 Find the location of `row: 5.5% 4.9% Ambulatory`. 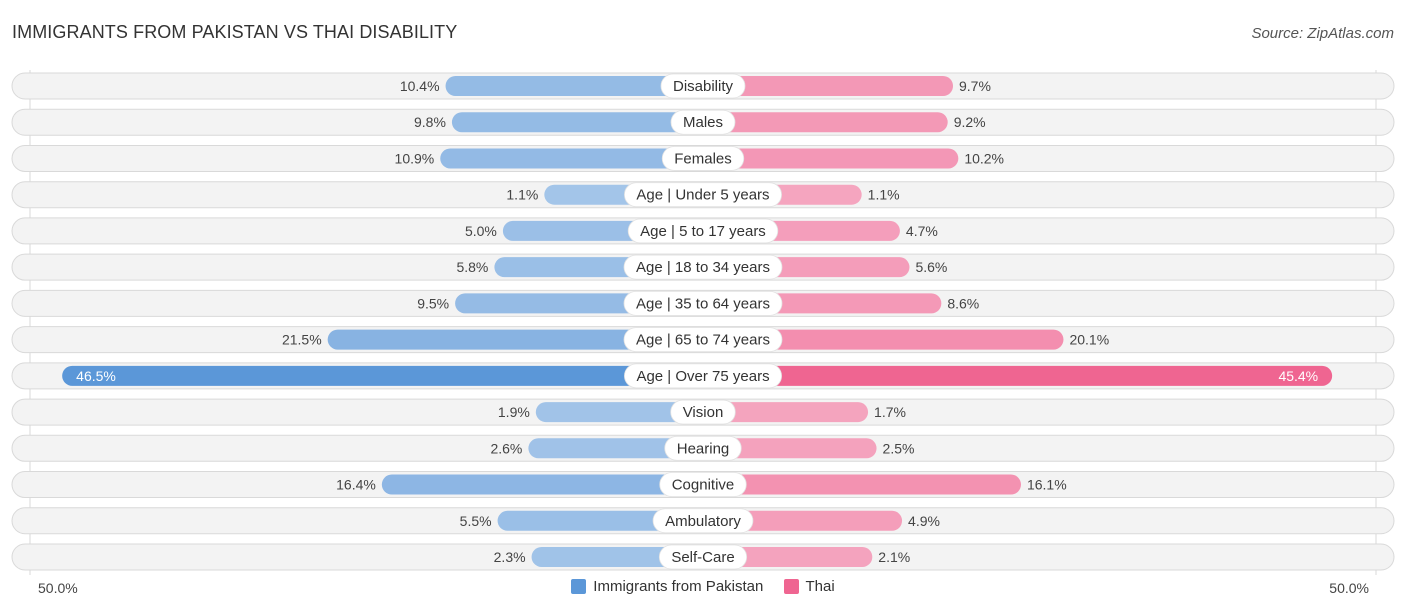

row: 5.5% 4.9% Ambulatory is located at coordinates (703, 521).